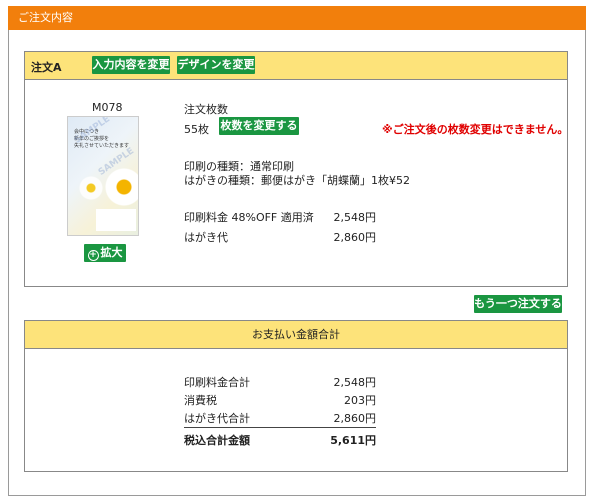 This screenshot has height=504, width=600. I want to click on card-type: はがきの種類：郵便はがき「胡蝶蘭」1枚¥52, so click(297, 180).